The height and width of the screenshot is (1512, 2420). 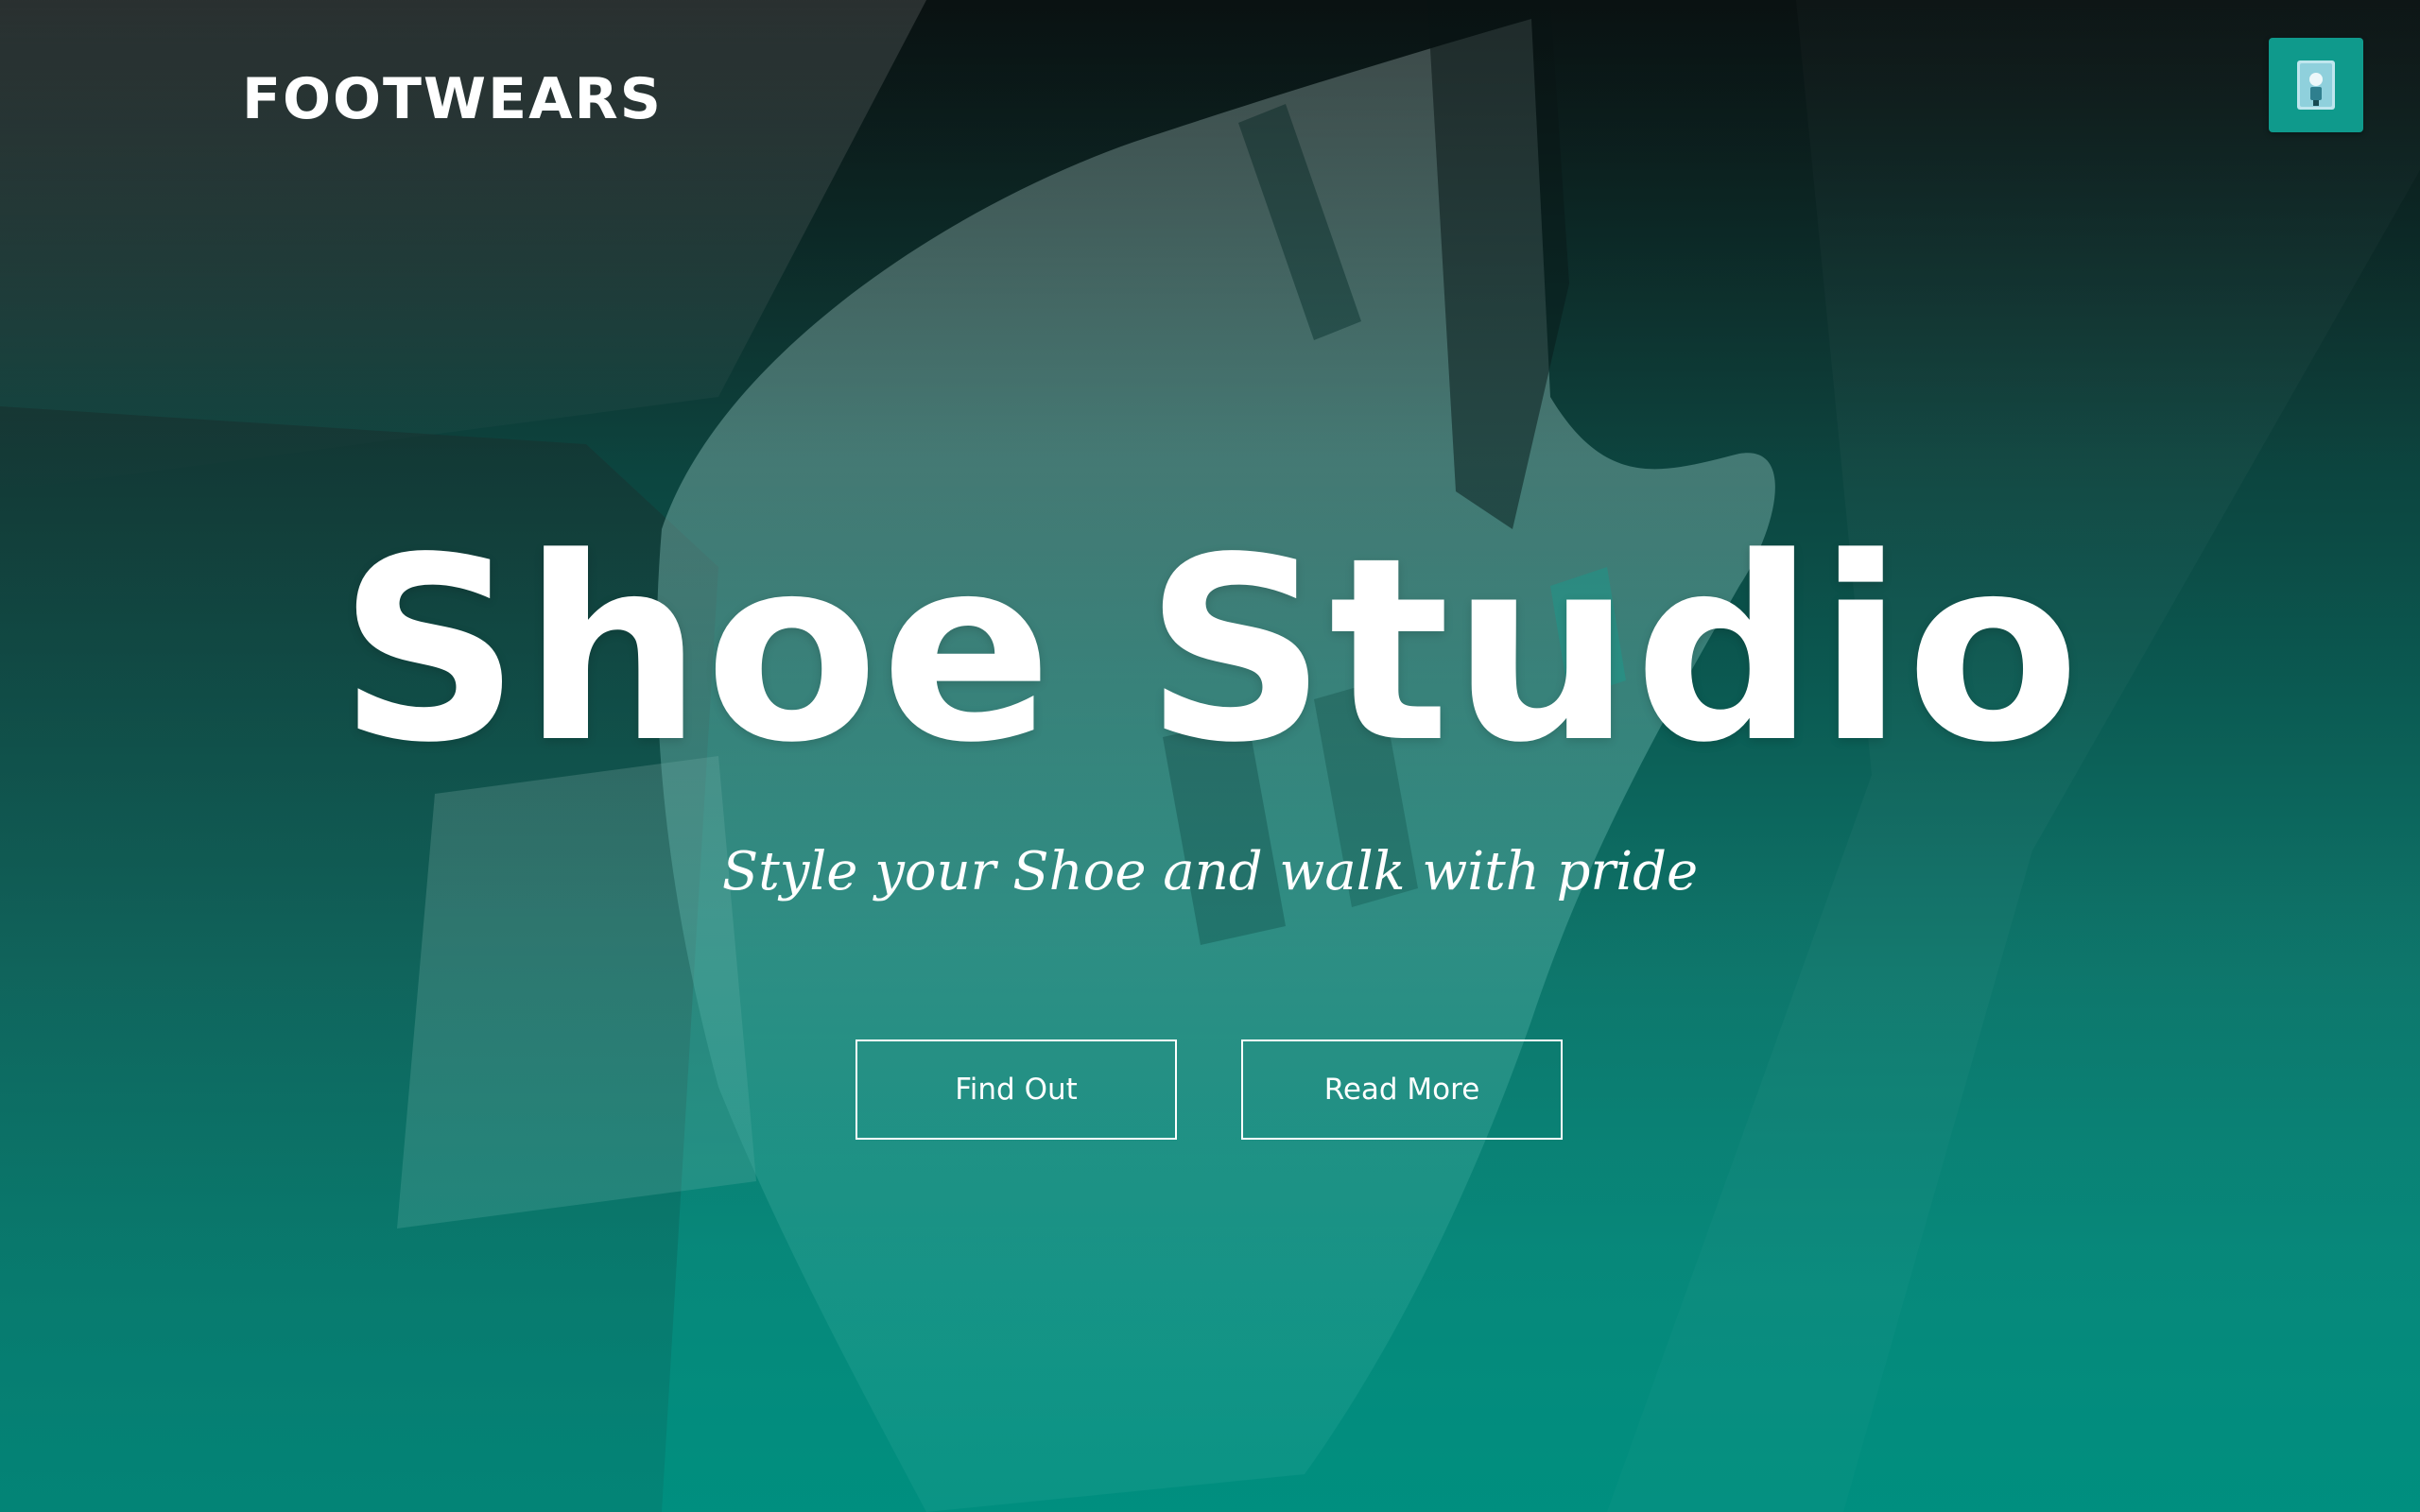 I want to click on menu-button, so click(x=2316, y=85).